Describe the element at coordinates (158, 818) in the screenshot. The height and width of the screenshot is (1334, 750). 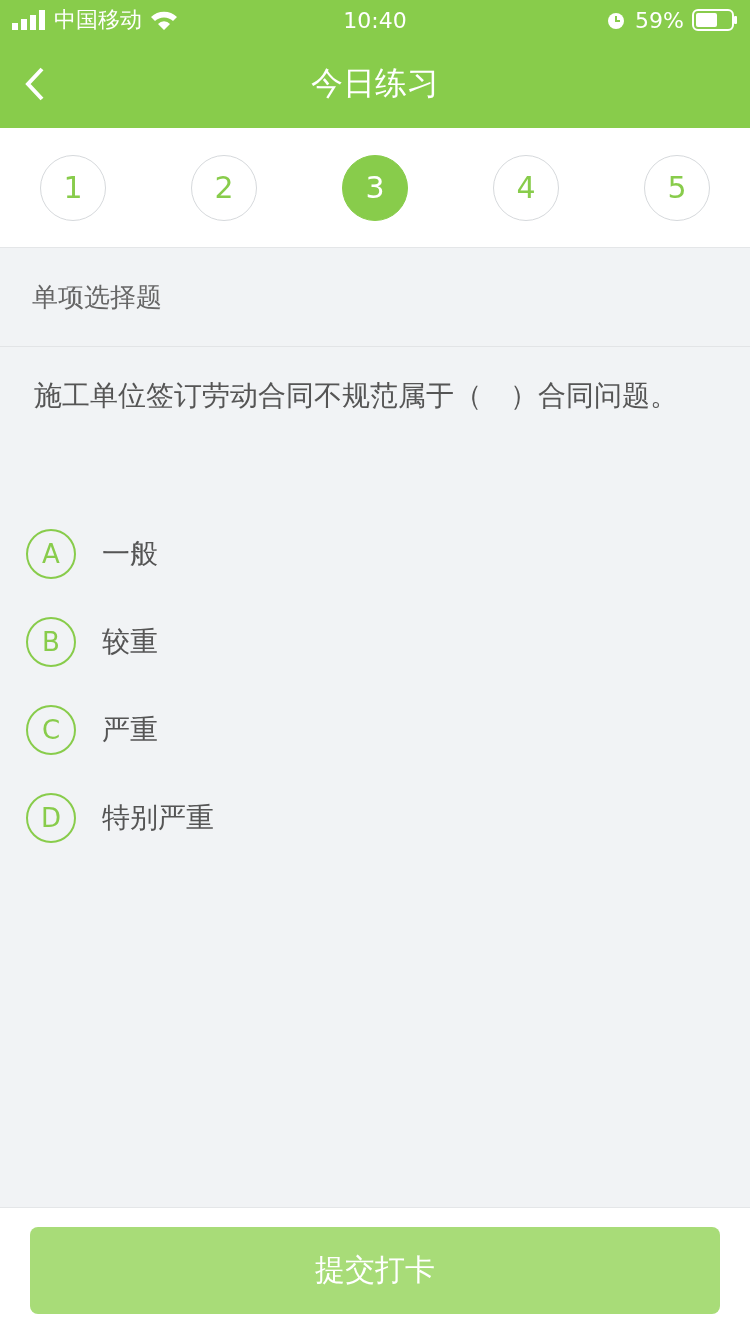
I see `option-text: 特别严重` at that location.